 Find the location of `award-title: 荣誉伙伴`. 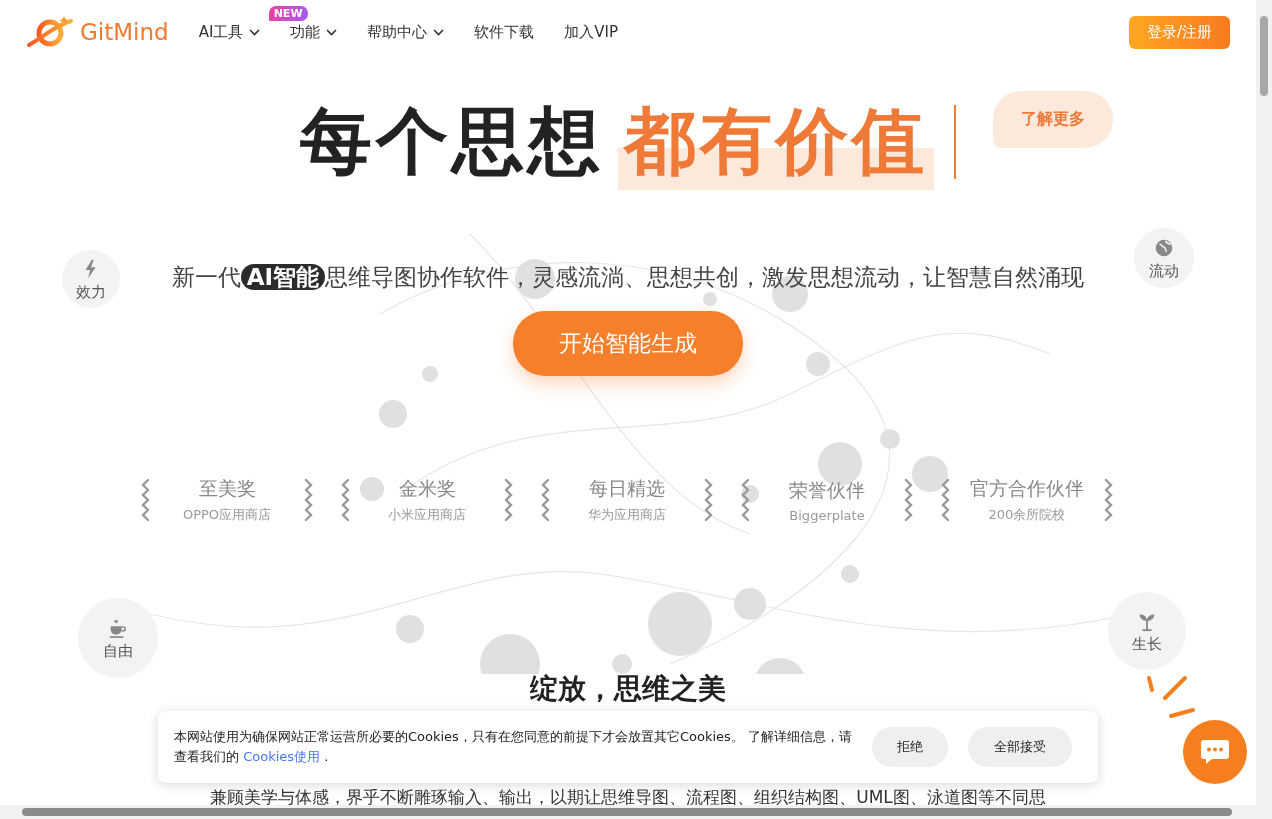

award-title: 荣誉伙伴 is located at coordinates (827, 490).